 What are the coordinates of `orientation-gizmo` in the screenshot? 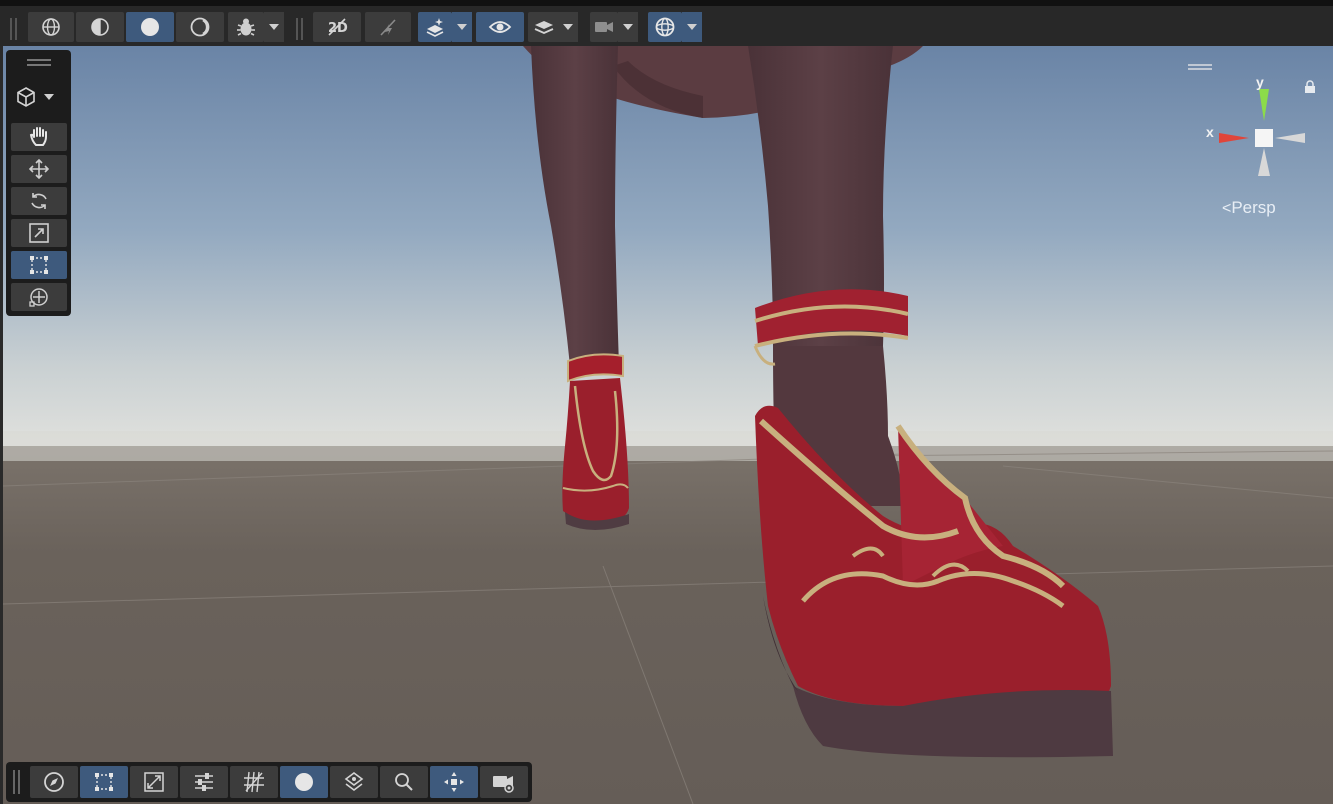 It's located at (1258, 131).